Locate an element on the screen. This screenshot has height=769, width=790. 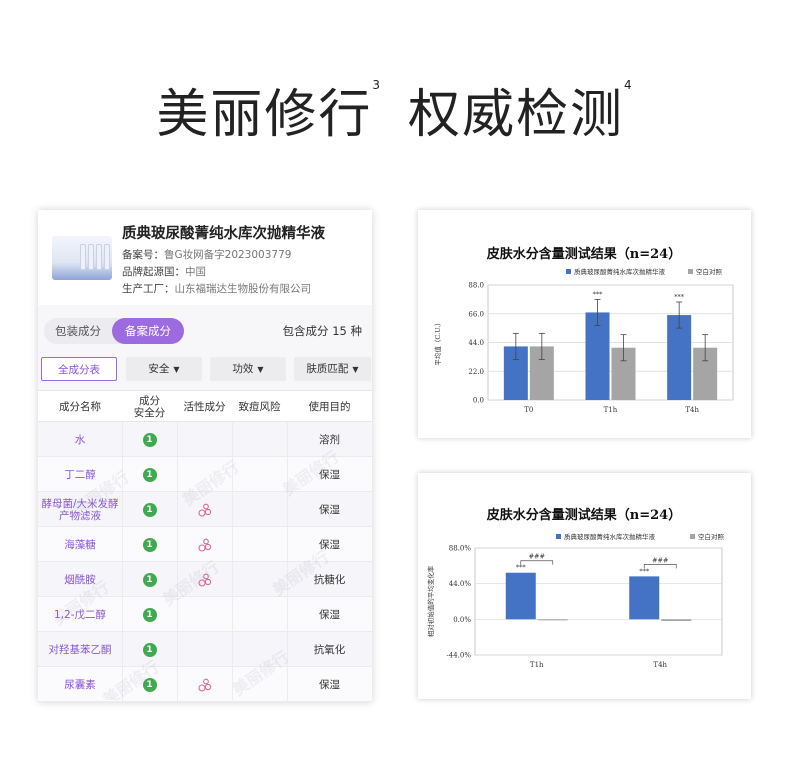
ingredient-tabs: 包装成分 备案成分 is located at coordinates (114, 331).